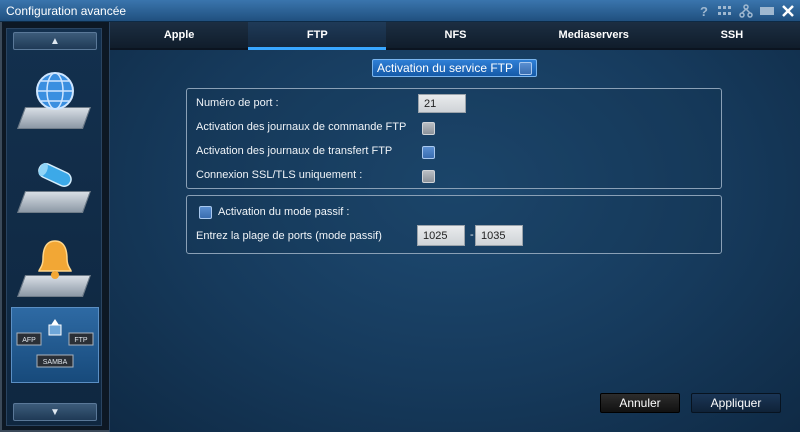 This screenshot has width=800, height=432. I want to click on samba-label: SAMBA, so click(55, 362).